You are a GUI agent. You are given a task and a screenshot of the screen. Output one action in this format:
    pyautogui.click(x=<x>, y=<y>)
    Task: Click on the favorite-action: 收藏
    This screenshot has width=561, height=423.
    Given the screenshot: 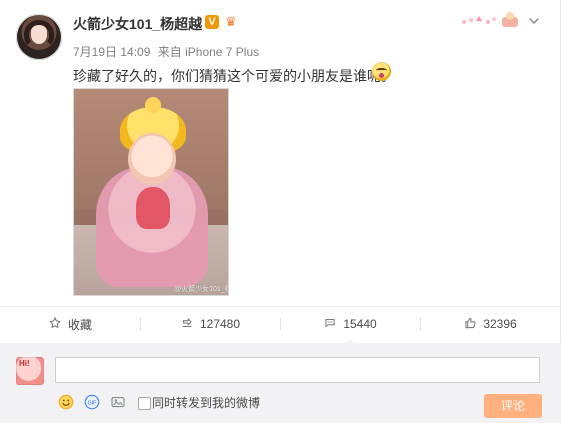 What is the action you would take?
    pyautogui.click(x=70, y=324)
    